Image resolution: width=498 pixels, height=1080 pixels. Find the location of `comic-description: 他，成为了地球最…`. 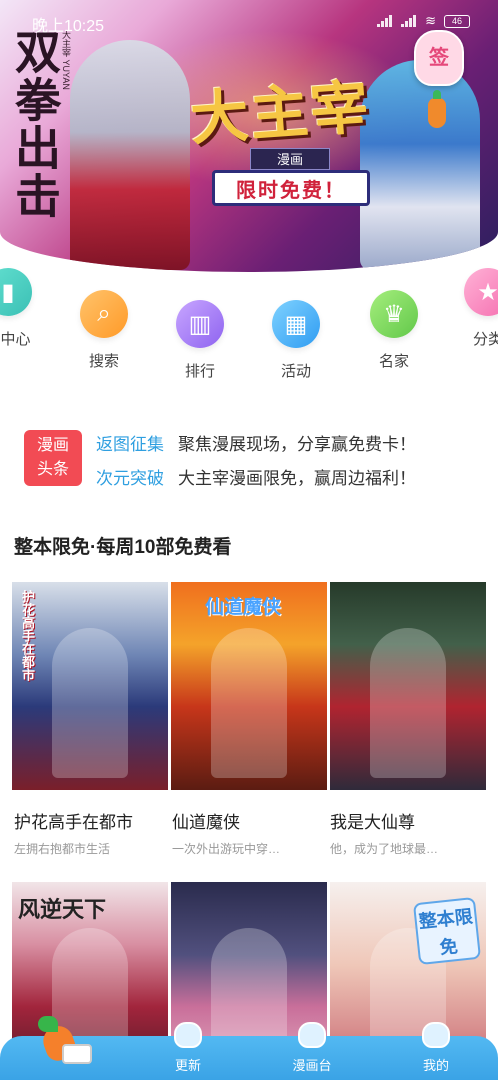

comic-description: 他，成为了地球最… is located at coordinates (384, 849).